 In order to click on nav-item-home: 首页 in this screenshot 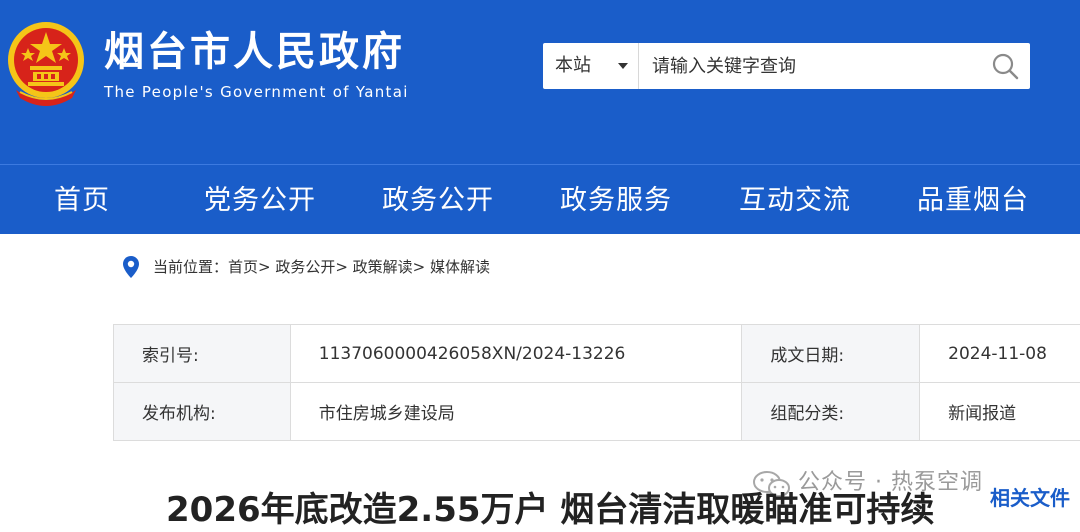, I will do `click(82, 200)`.